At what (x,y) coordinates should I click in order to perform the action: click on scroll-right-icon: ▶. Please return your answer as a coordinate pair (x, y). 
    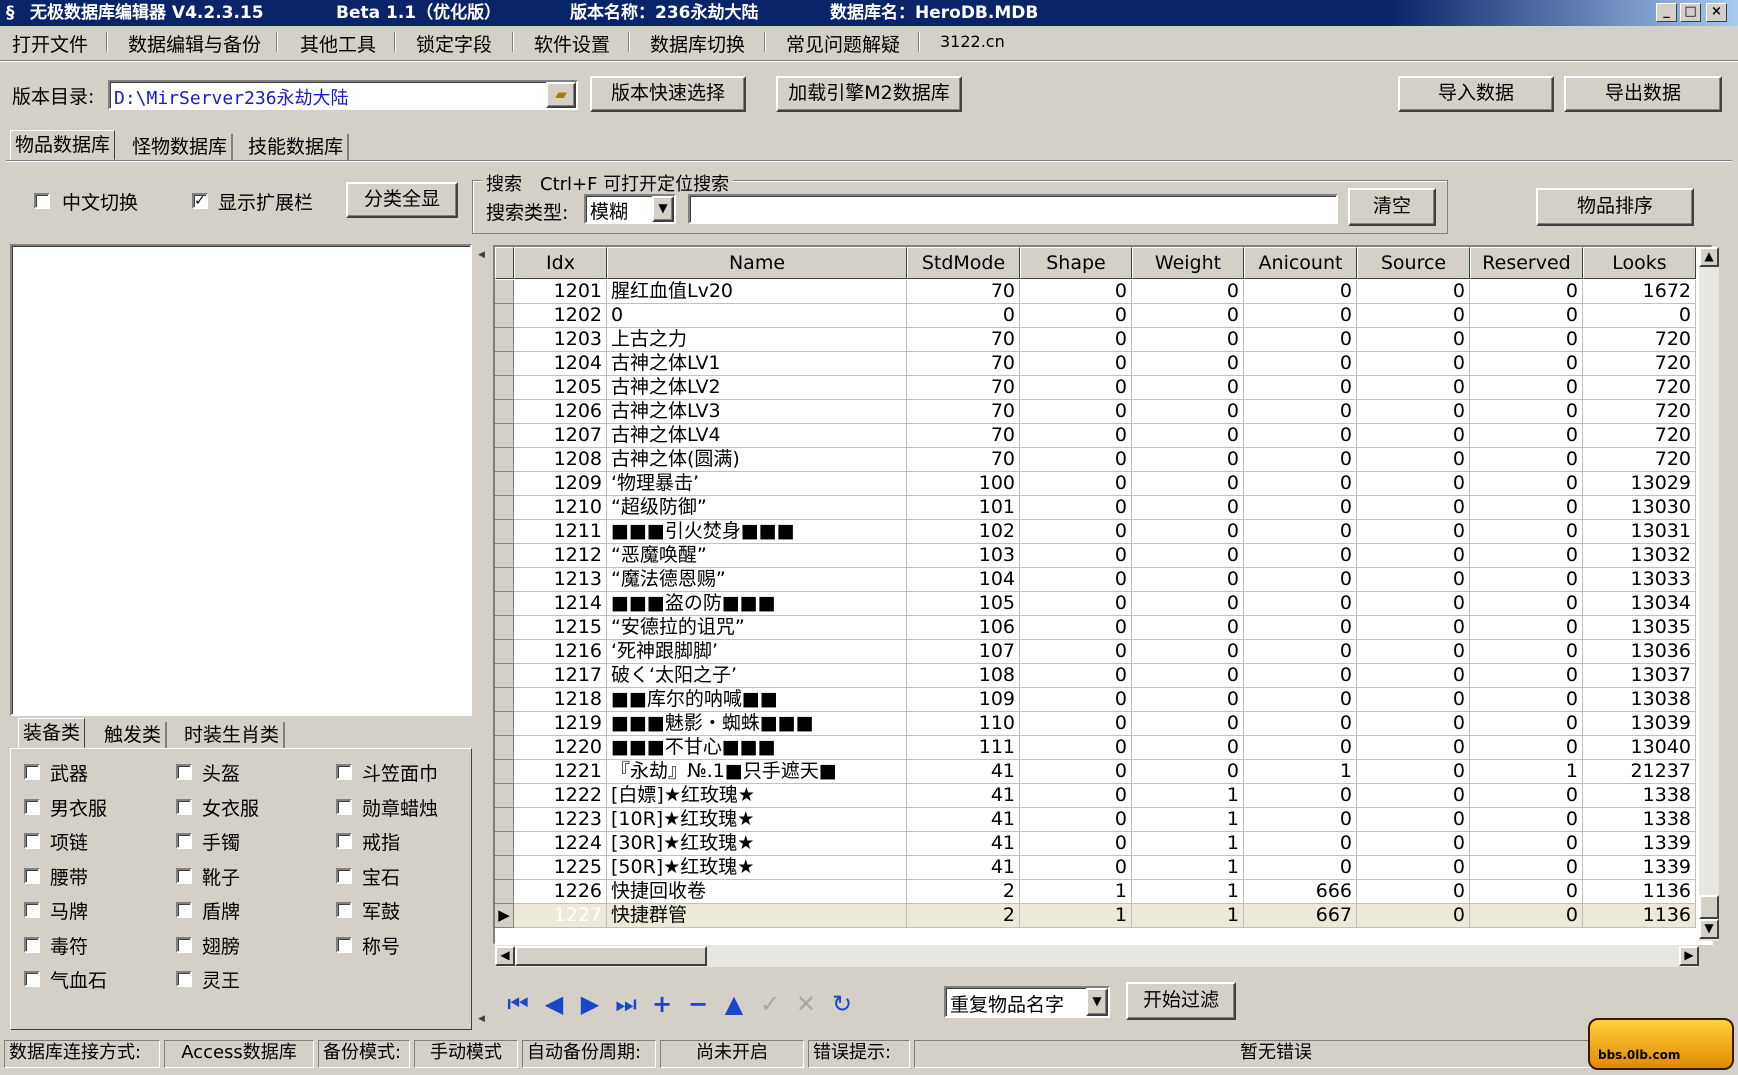
    Looking at the image, I should click on (1689, 956).